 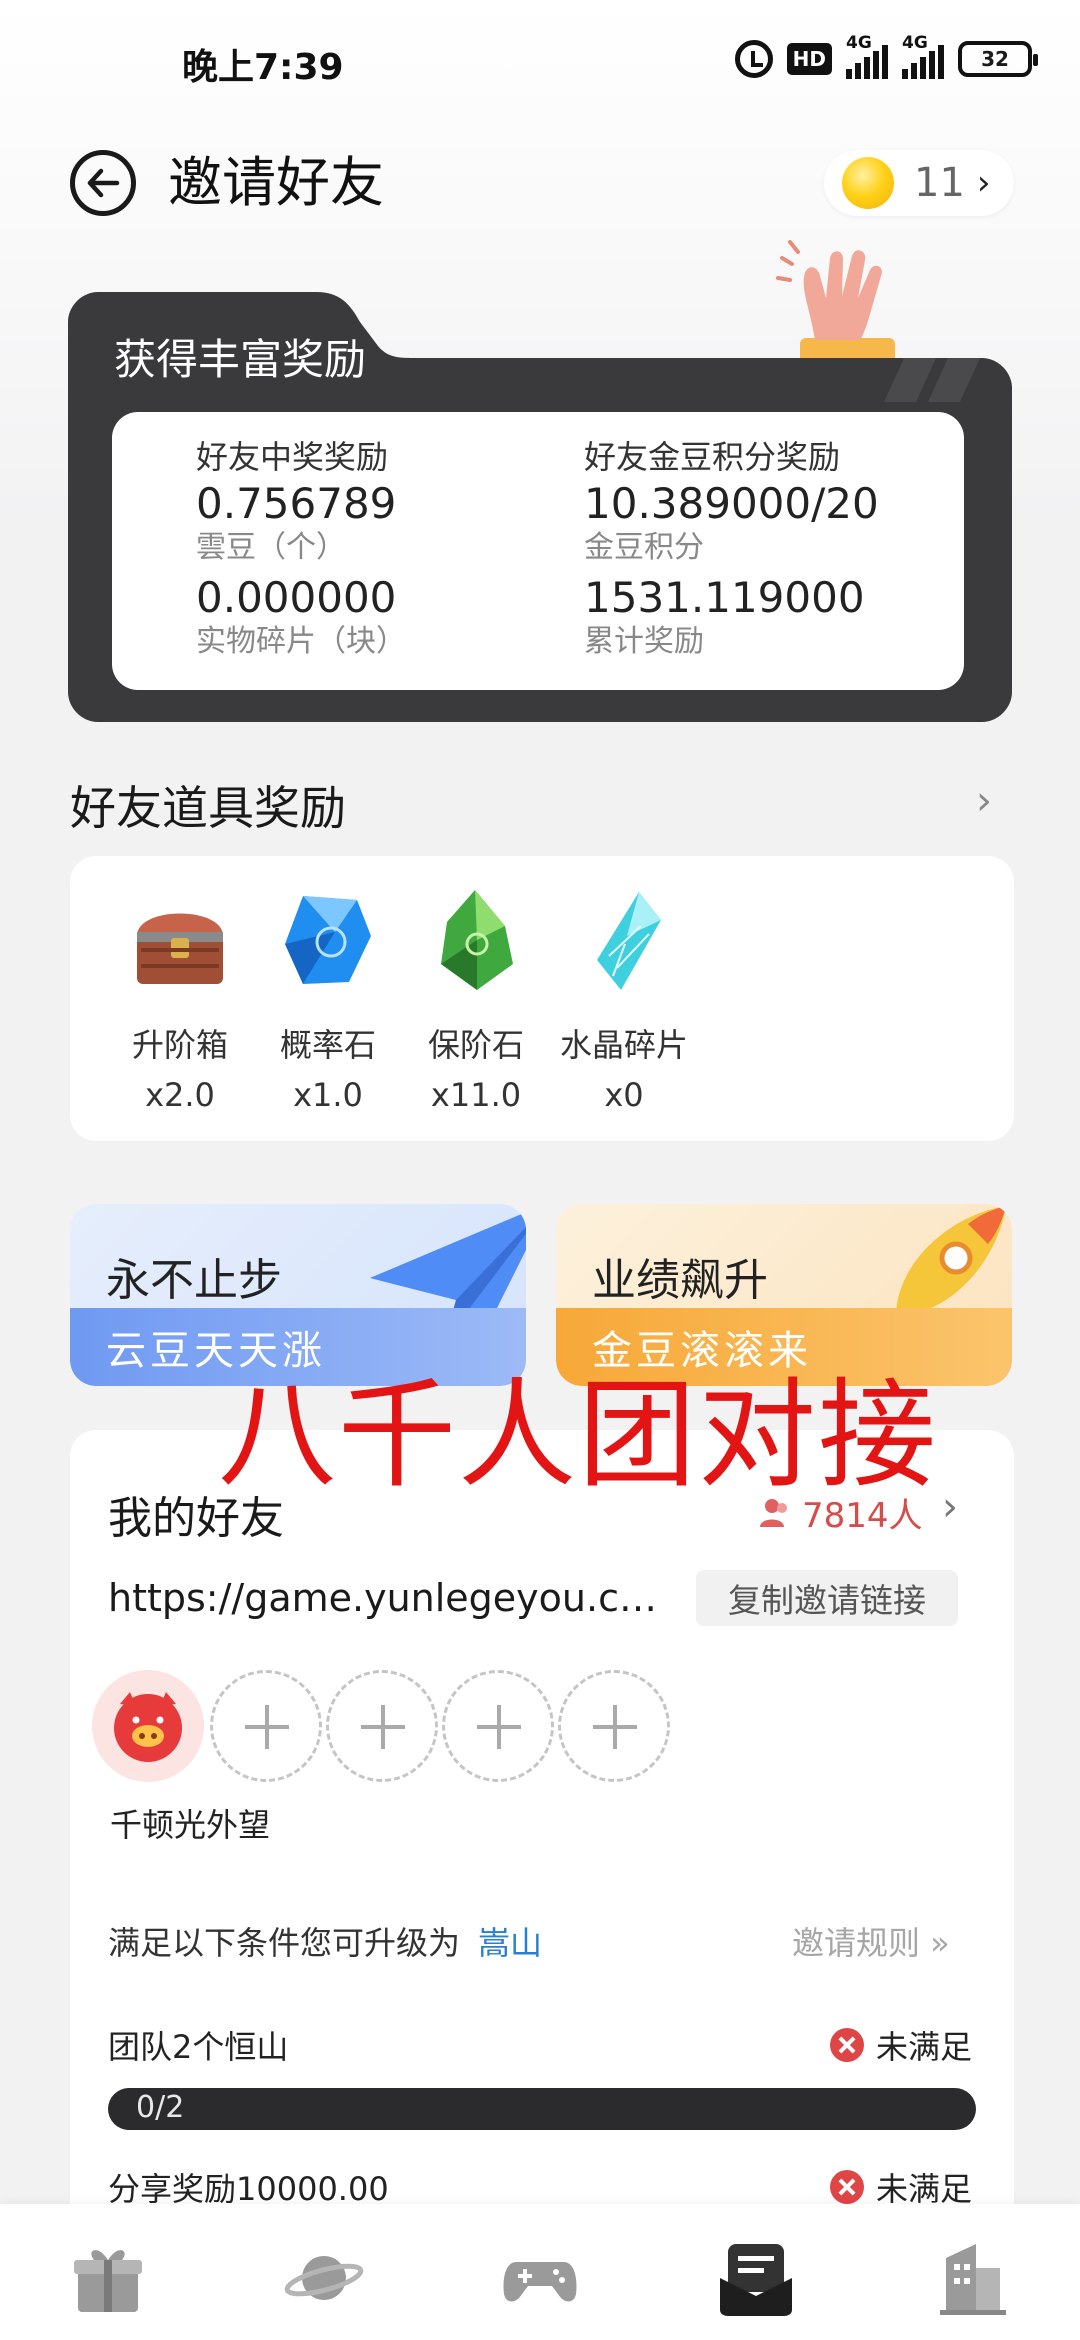 What do you see at coordinates (753, 59) in the screenshot?
I see `alarm-icon` at bounding box center [753, 59].